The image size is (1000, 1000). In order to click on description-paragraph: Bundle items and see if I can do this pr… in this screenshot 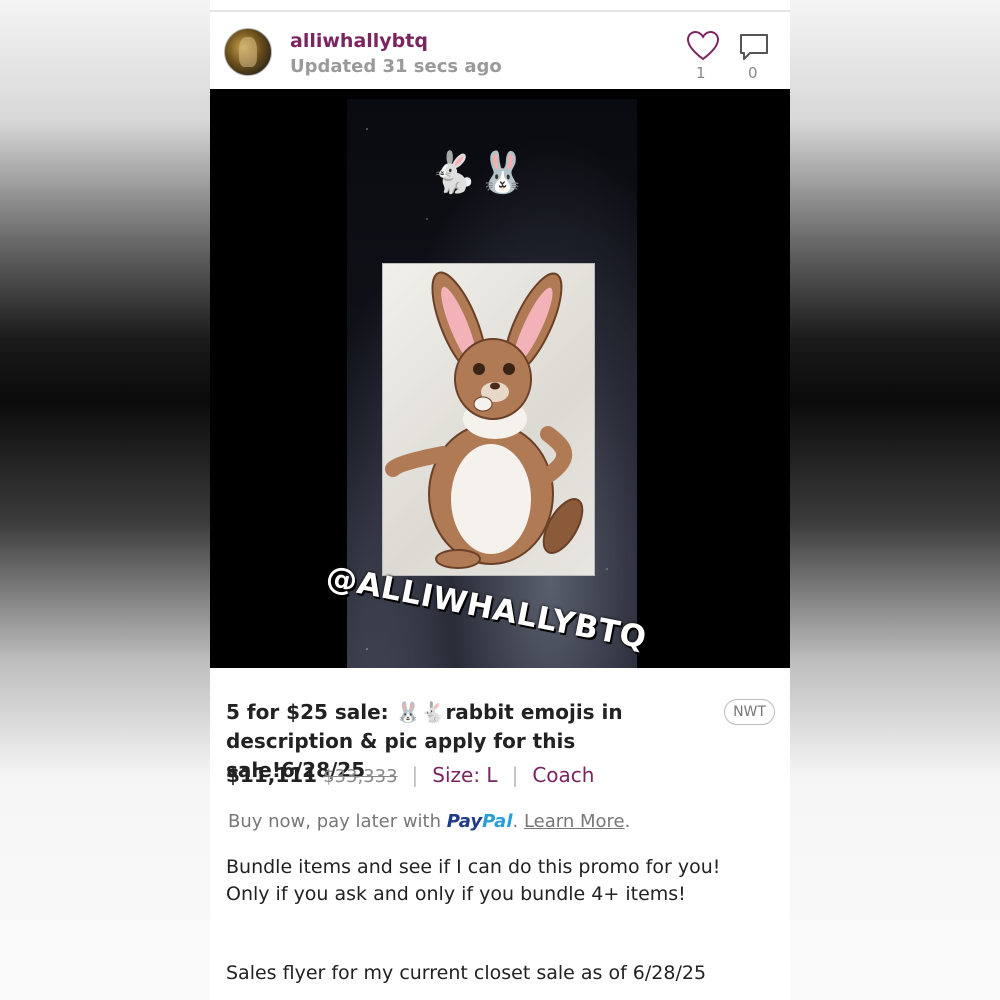, I will do `click(473, 880)`.